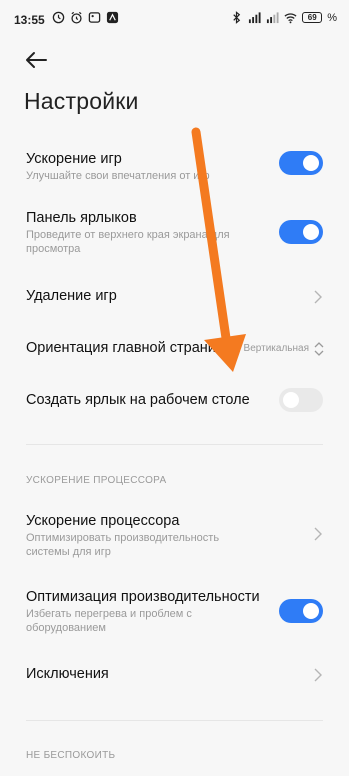  Describe the element at coordinates (237, 17) in the screenshot. I see `bluetooth-icon` at that location.